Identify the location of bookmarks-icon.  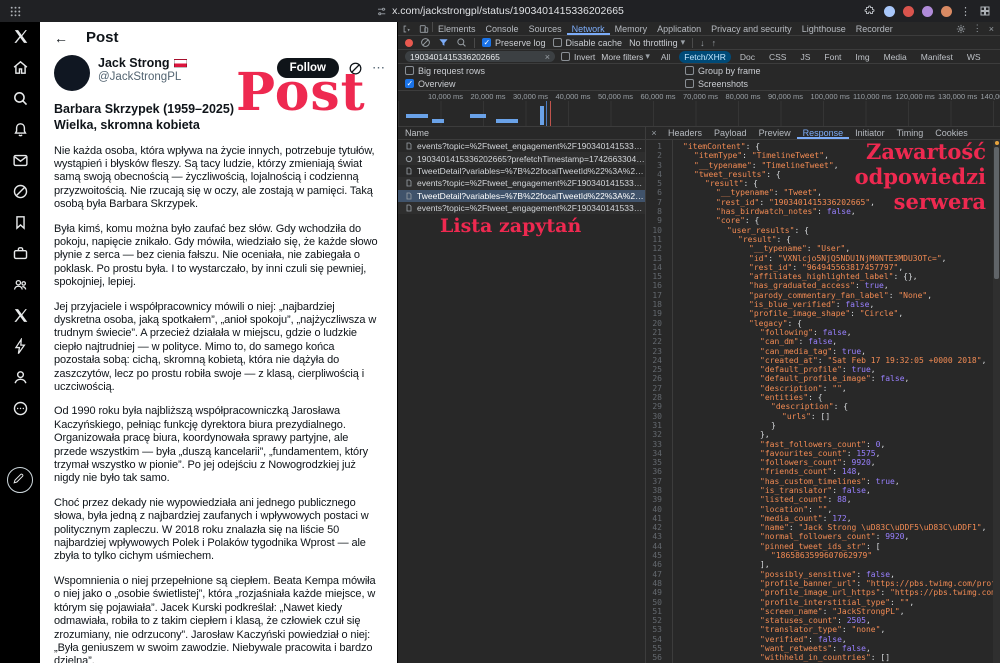
(20, 222).